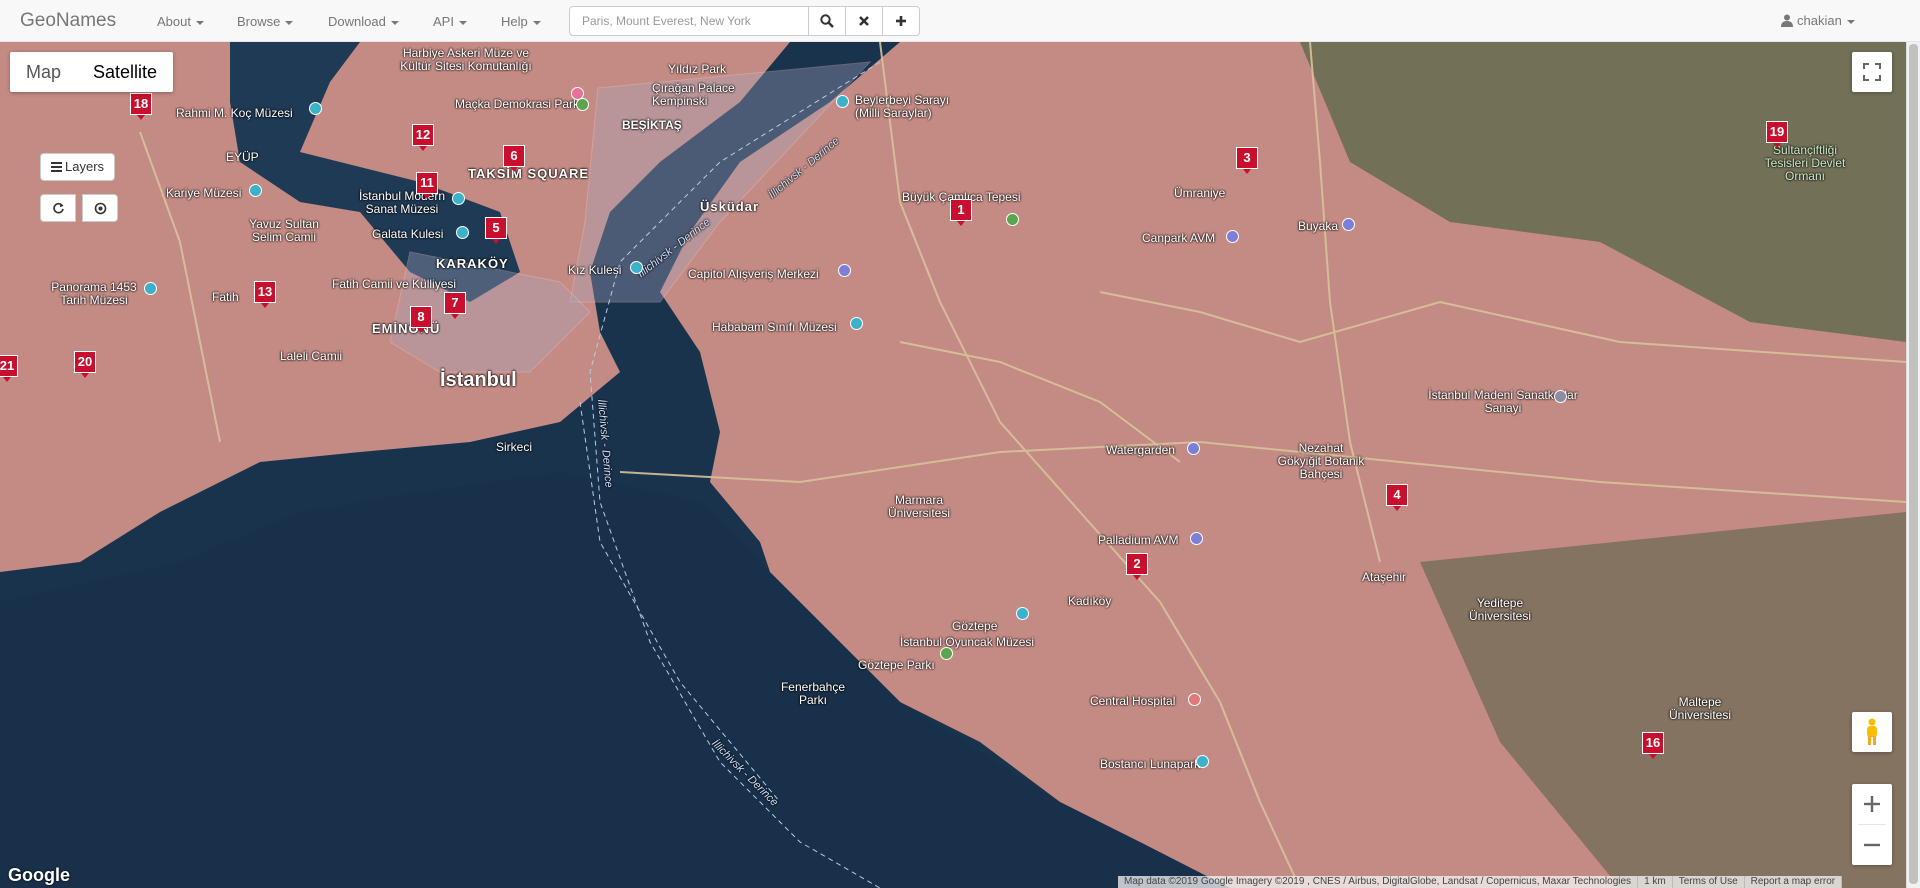  I want to click on menu-about: About, so click(180, 21).